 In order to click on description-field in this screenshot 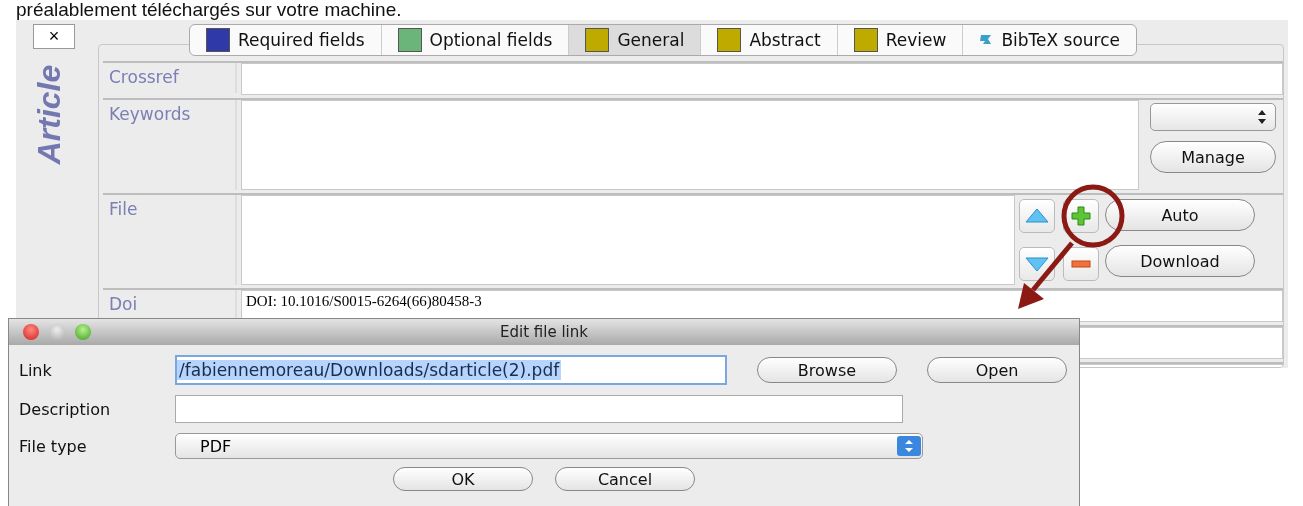, I will do `click(539, 409)`.